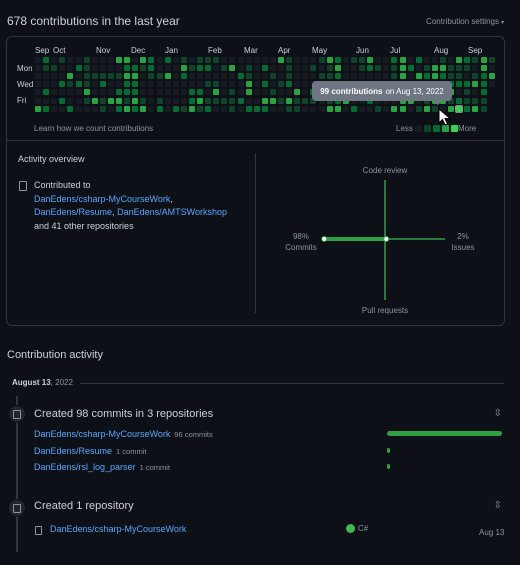  Describe the element at coordinates (73, 451) in the screenshot. I see `commit-repo-link: DanEdens/Resume` at that location.